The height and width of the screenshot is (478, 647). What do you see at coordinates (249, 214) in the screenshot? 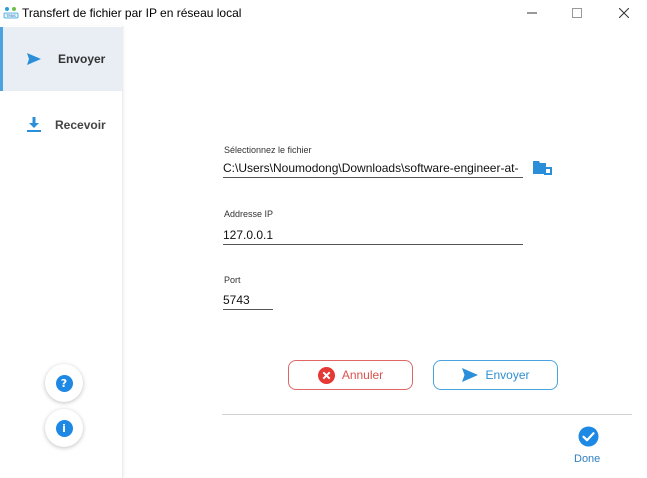
I see `ip-field-label: Addresse IP` at bounding box center [249, 214].